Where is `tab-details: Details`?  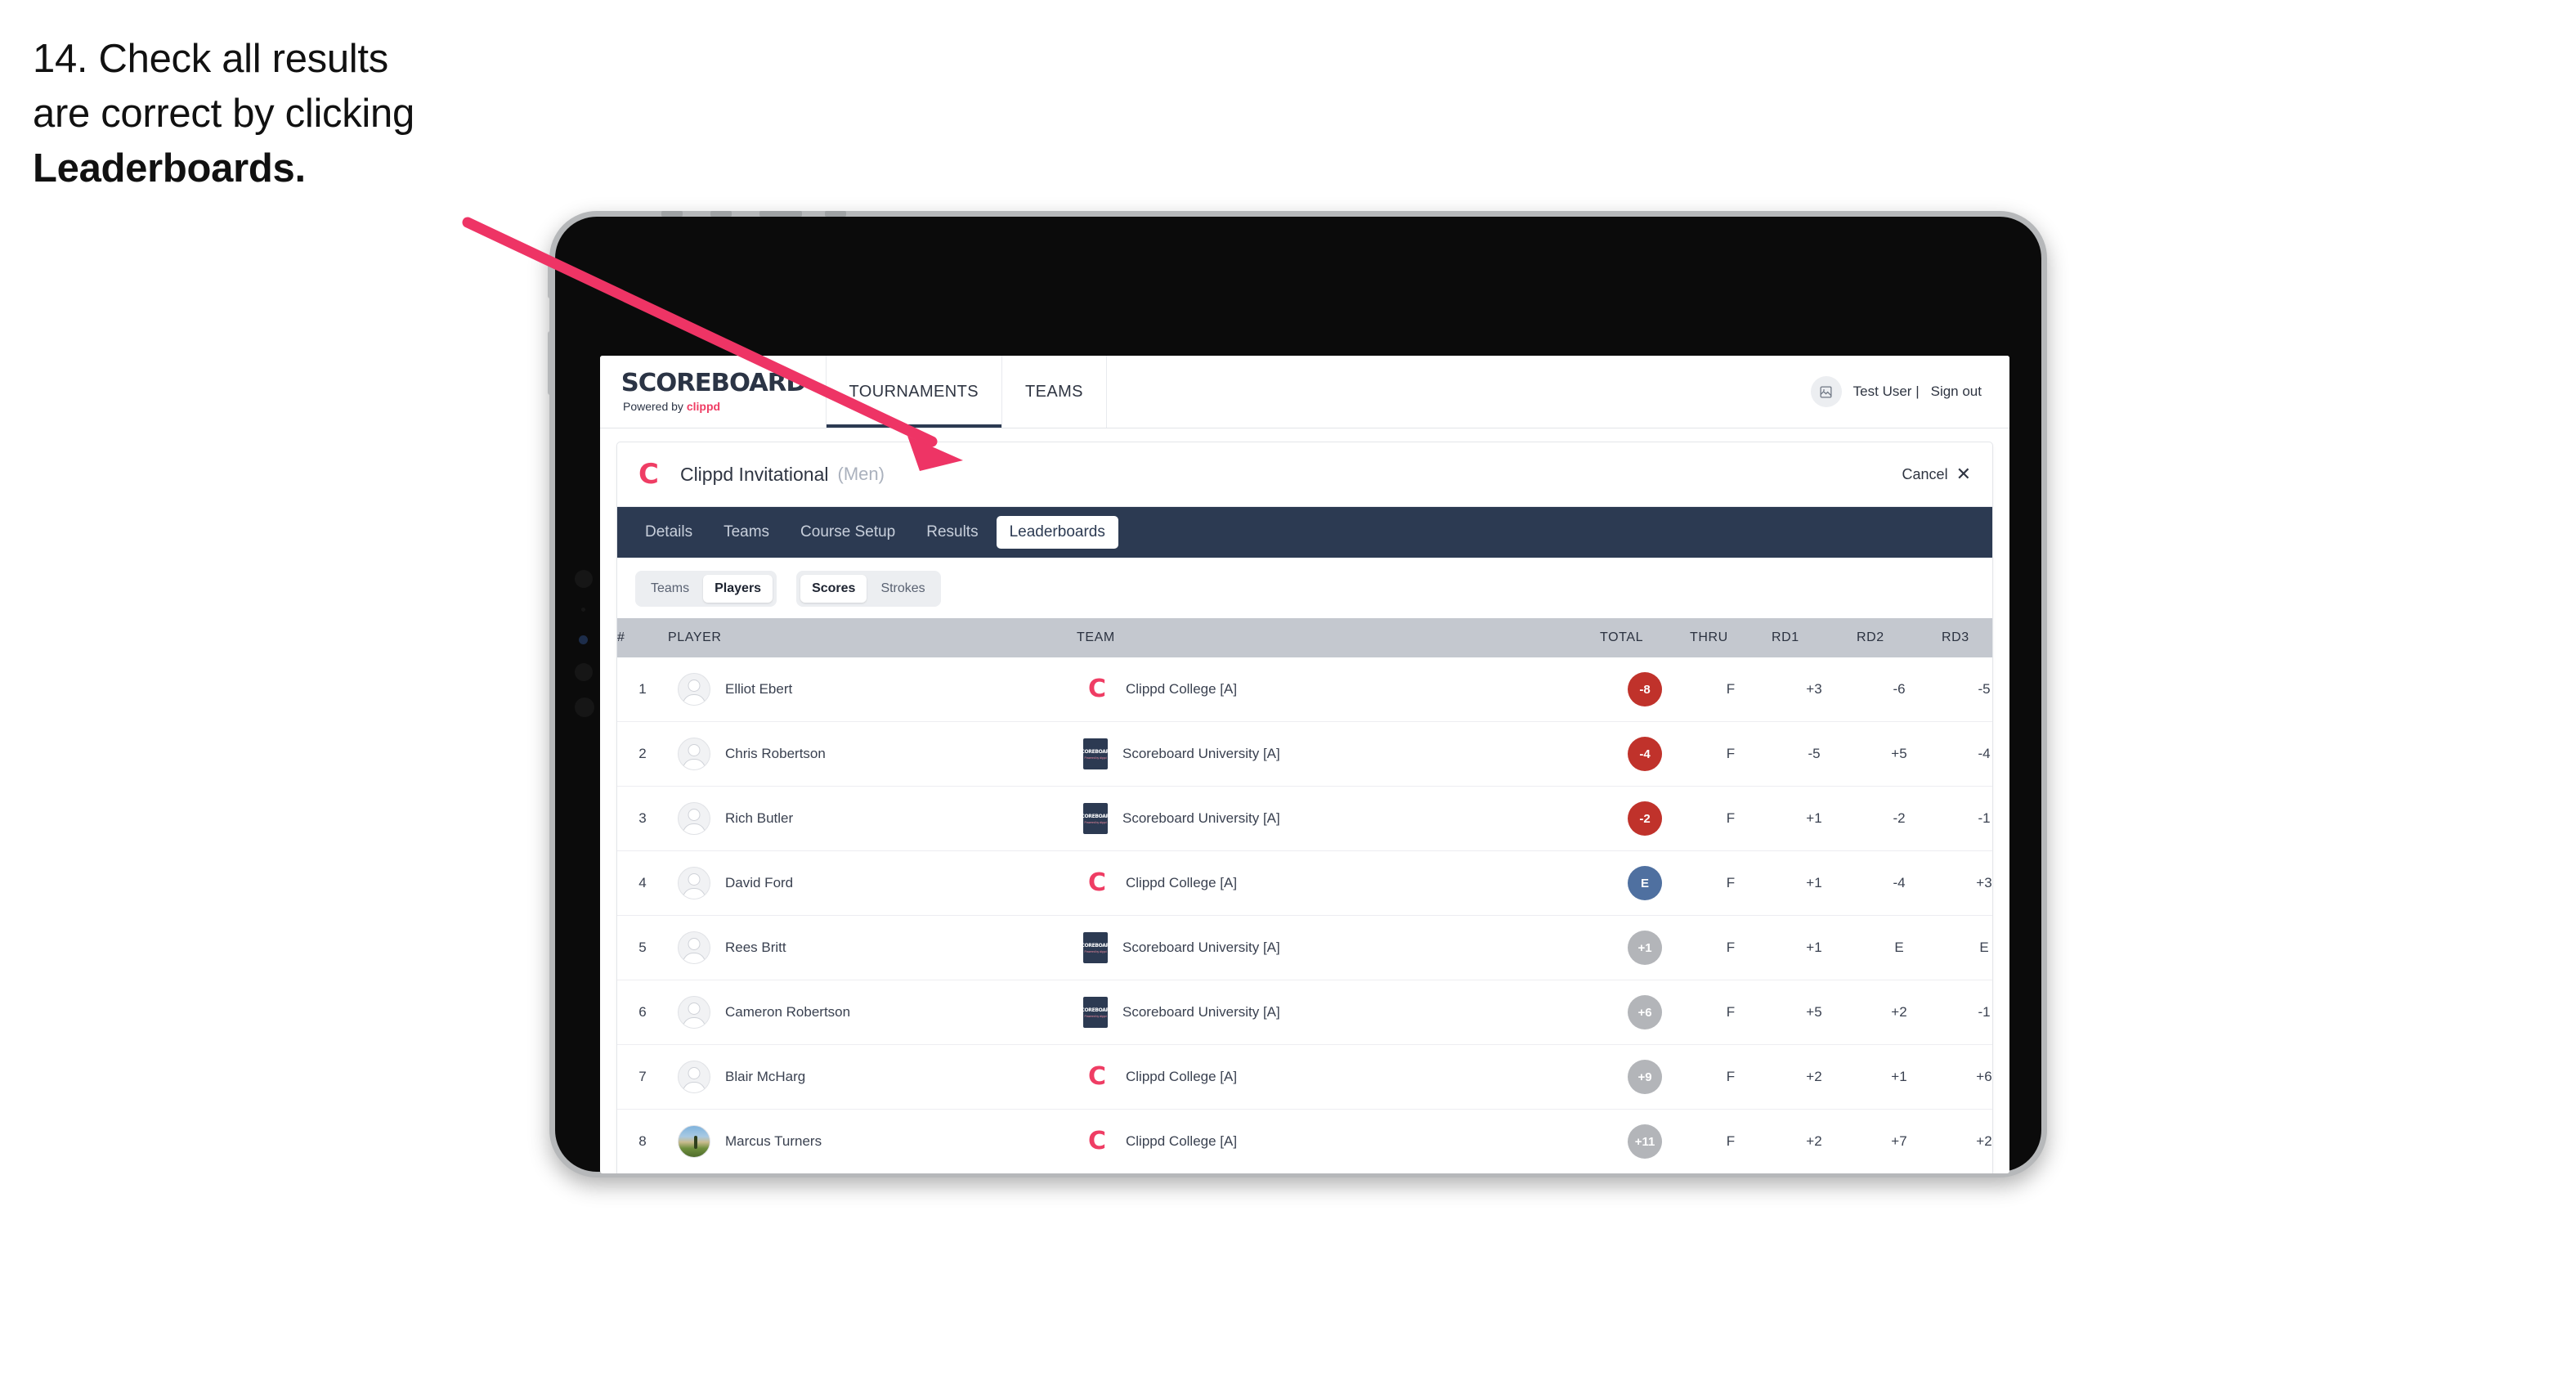 tab-details: Details is located at coordinates (669, 532).